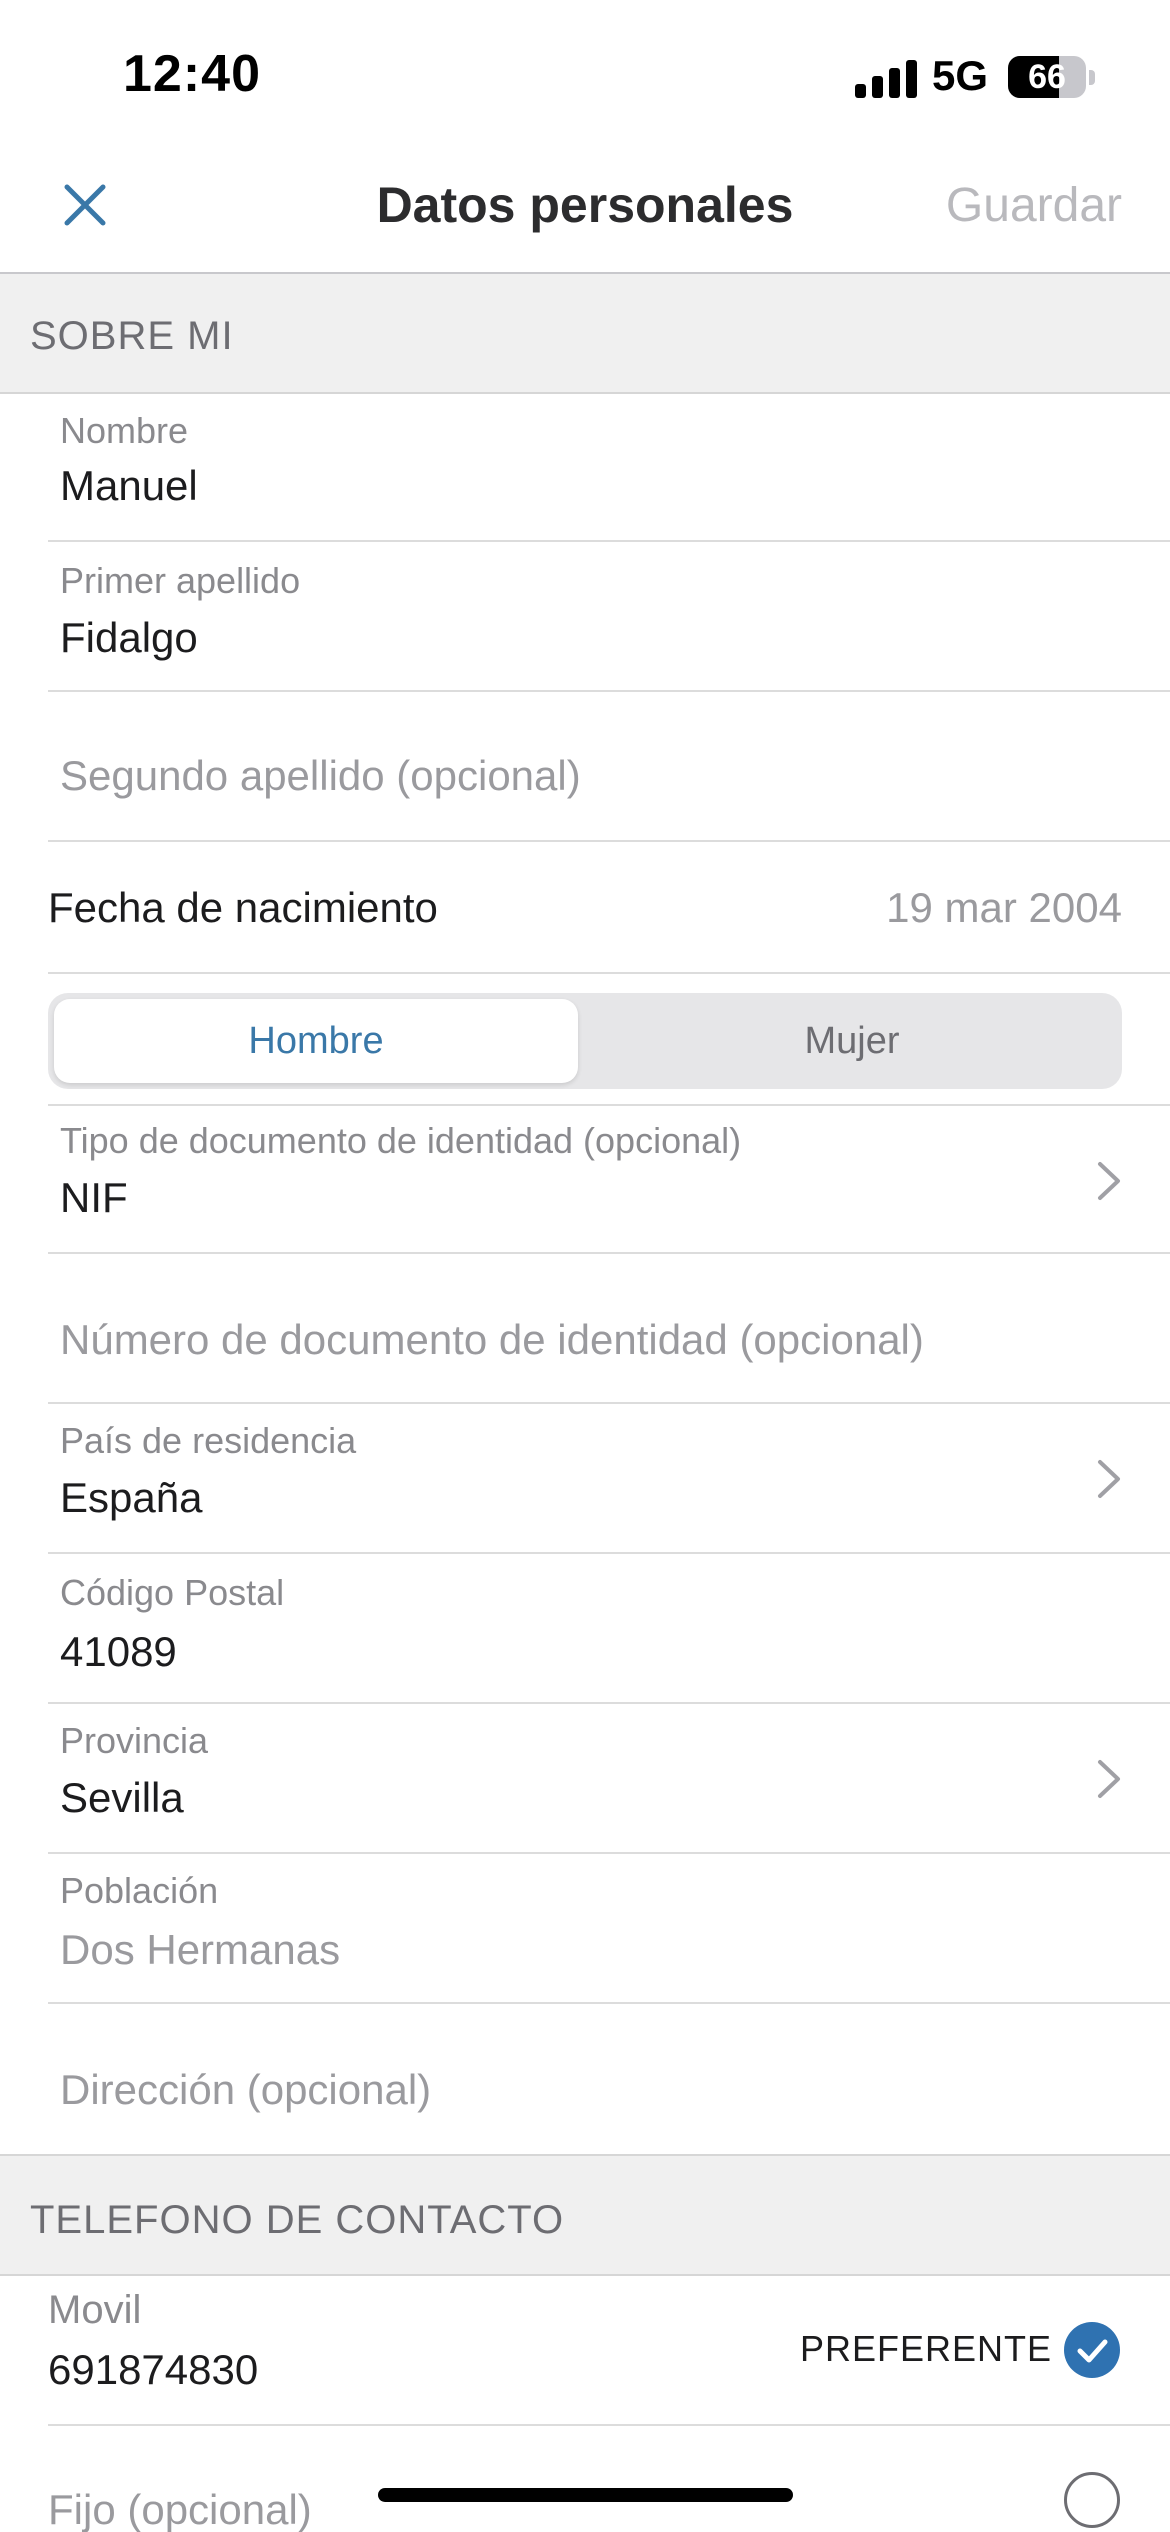 The height and width of the screenshot is (2532, 1170). Describe the element at coordinates (609, 1629) in the screenshot. I see `codigo-postal-field: Código Postal 41089` at that location.